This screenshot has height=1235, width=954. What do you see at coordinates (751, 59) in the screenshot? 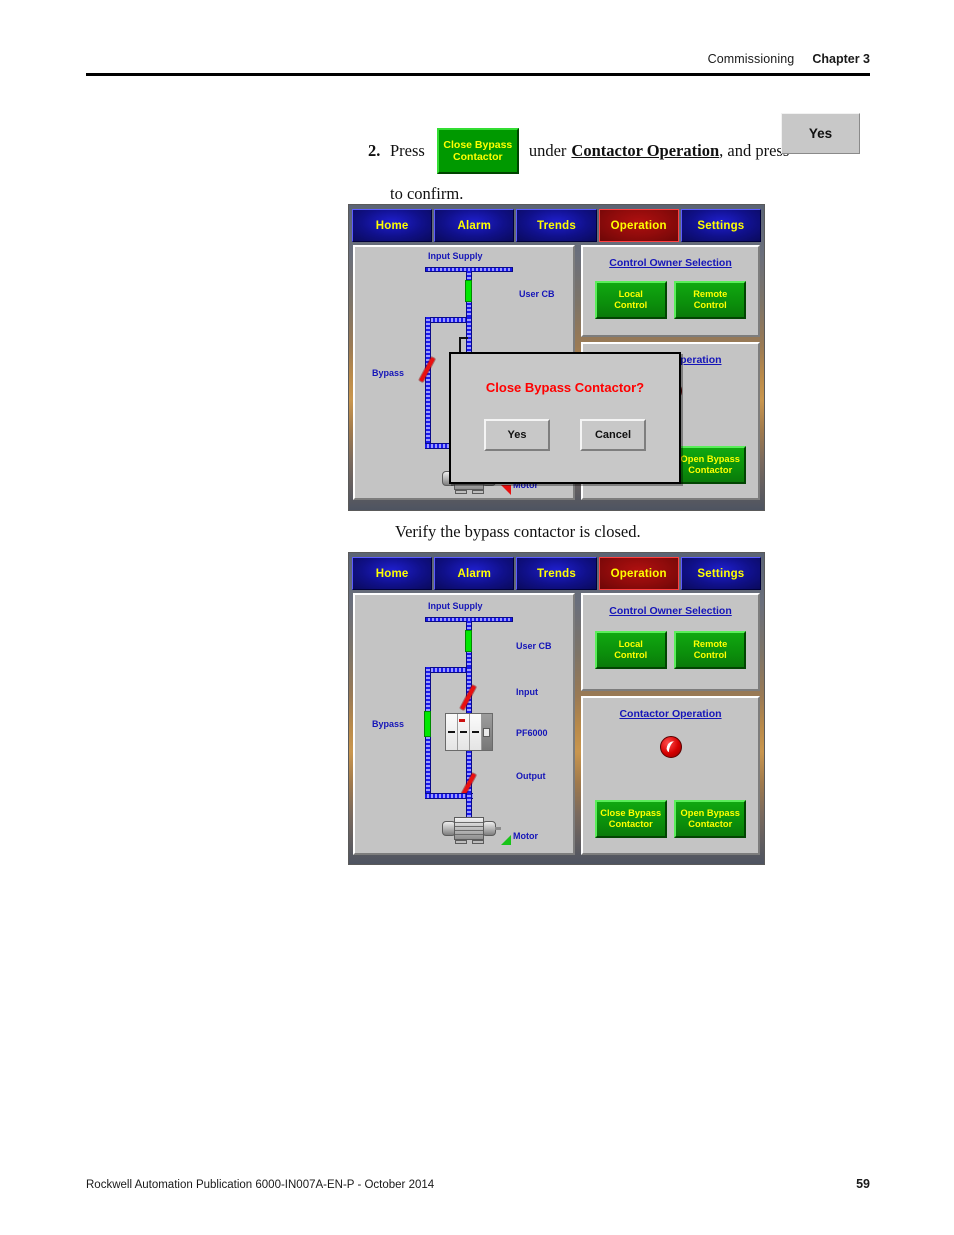
I see `header-section-label: Commissioning` at bounding box center [751, 59].